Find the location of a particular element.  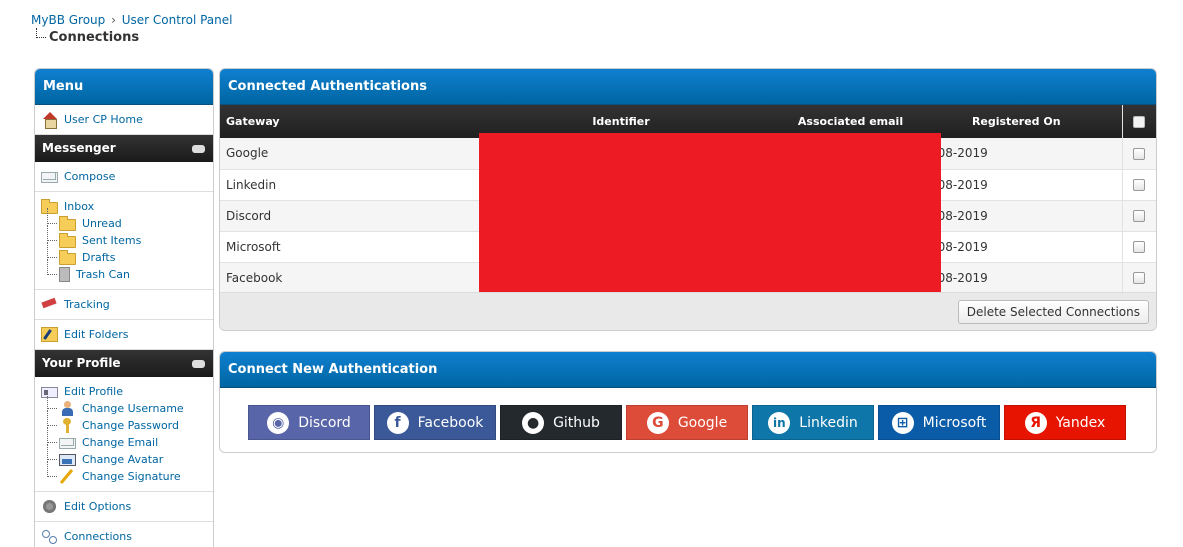

sidebar-item-change-username: Change Username is located at coordinates (127, 405).